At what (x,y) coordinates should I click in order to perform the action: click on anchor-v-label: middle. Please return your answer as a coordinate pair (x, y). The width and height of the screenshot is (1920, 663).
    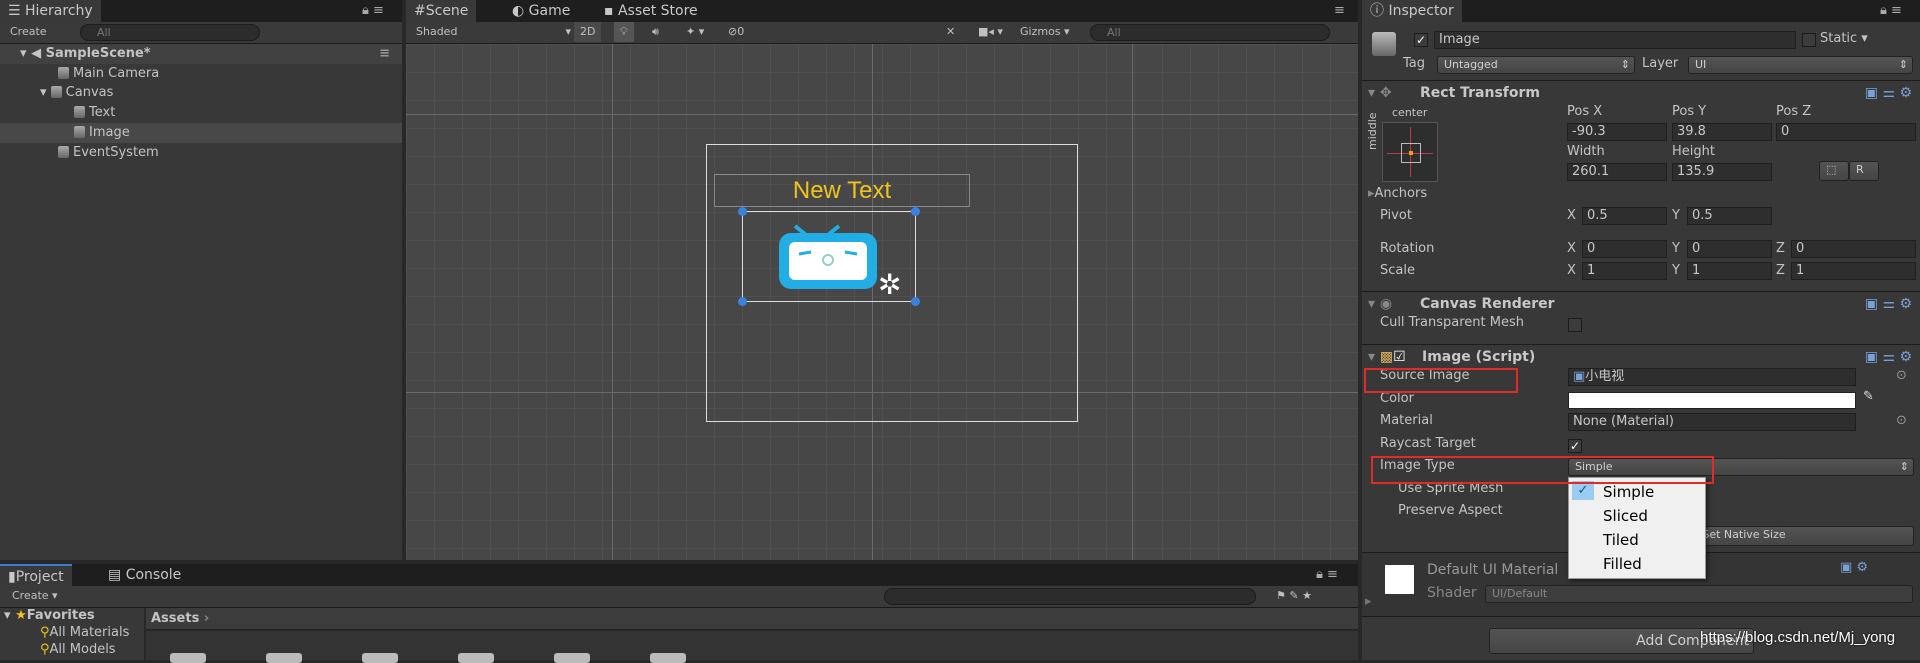
    Looking at the image, I should click on (1372, 131).